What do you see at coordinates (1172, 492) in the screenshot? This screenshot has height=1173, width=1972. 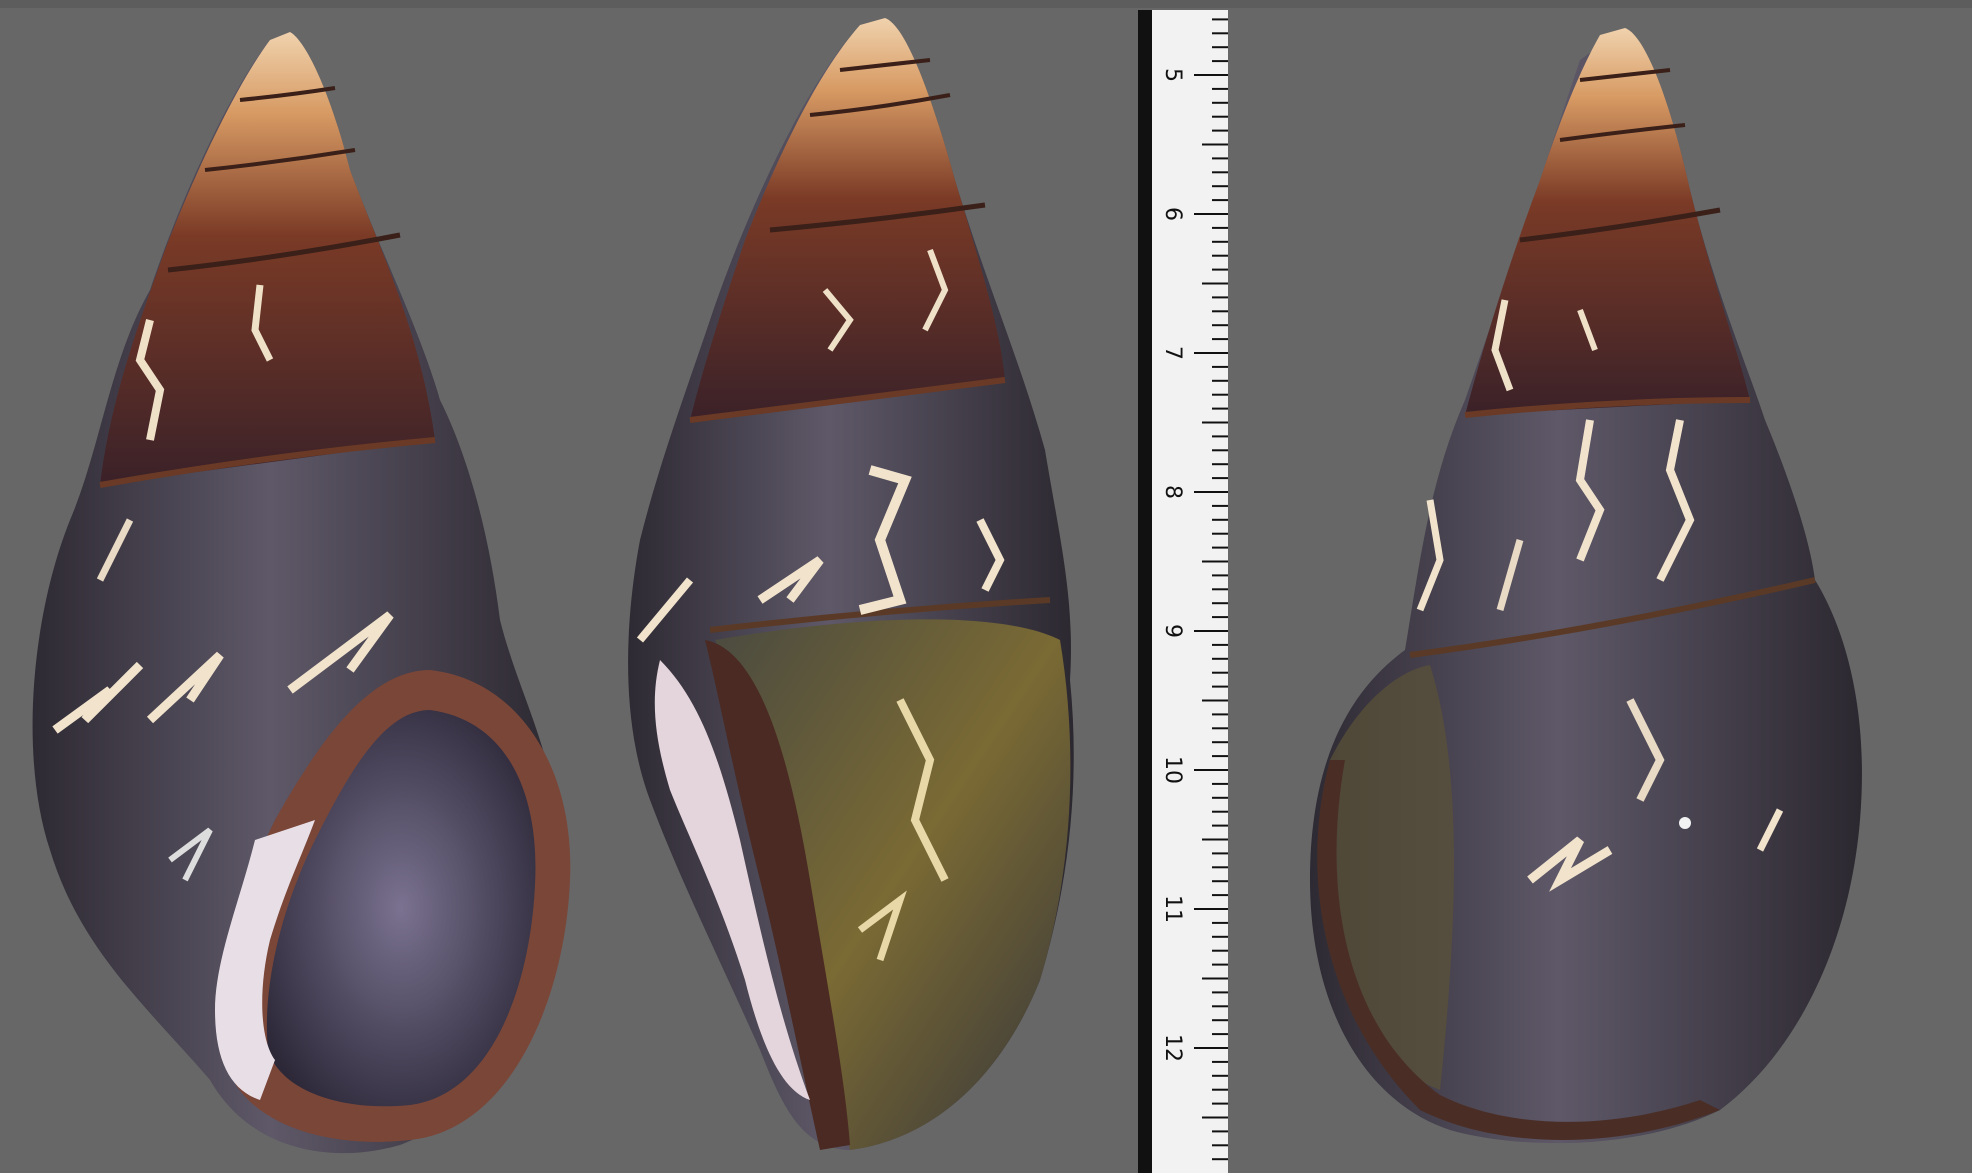 I see `ruler-label-8: 8` at bounding box center [1172, 492].